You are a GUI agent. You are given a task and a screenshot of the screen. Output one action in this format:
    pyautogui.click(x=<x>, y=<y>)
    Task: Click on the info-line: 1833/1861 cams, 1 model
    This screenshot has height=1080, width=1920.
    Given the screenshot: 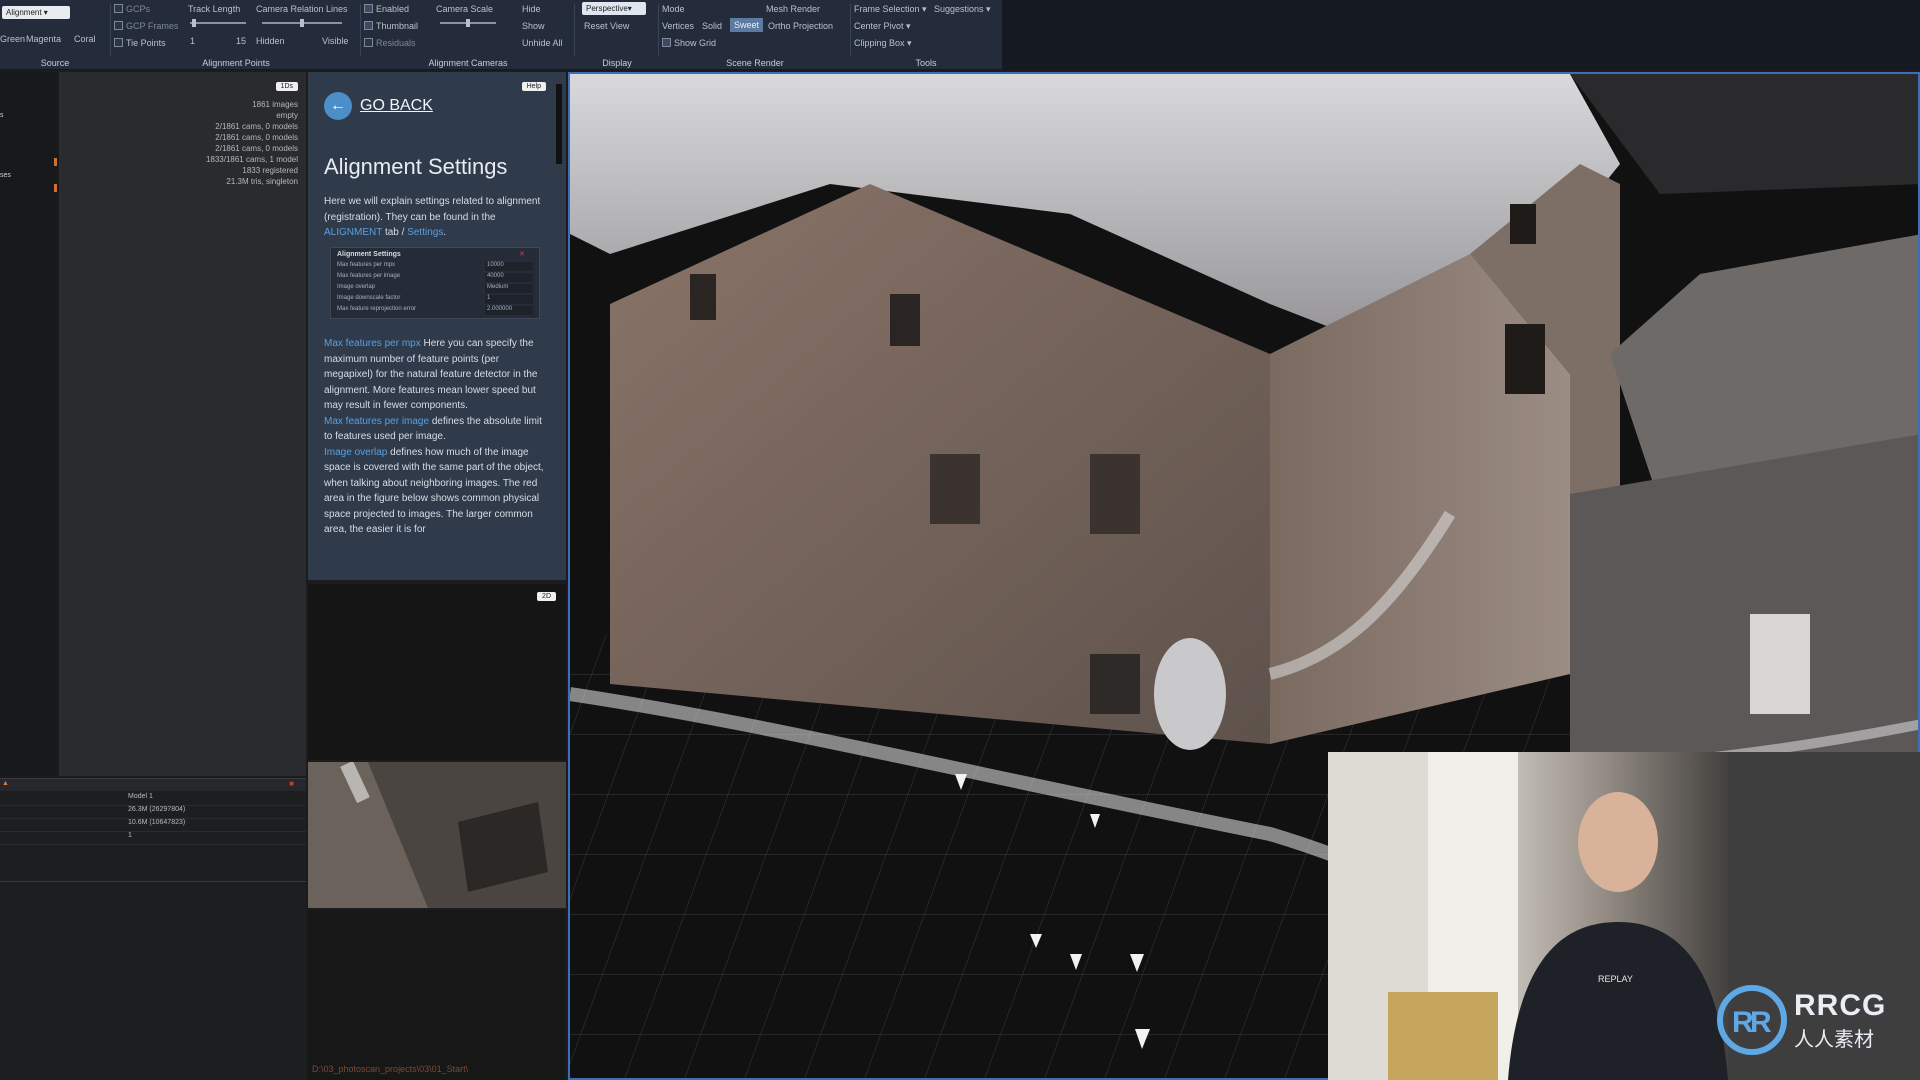 What is the action you would take?
    pyautogui.click(x=251, y=159)
    